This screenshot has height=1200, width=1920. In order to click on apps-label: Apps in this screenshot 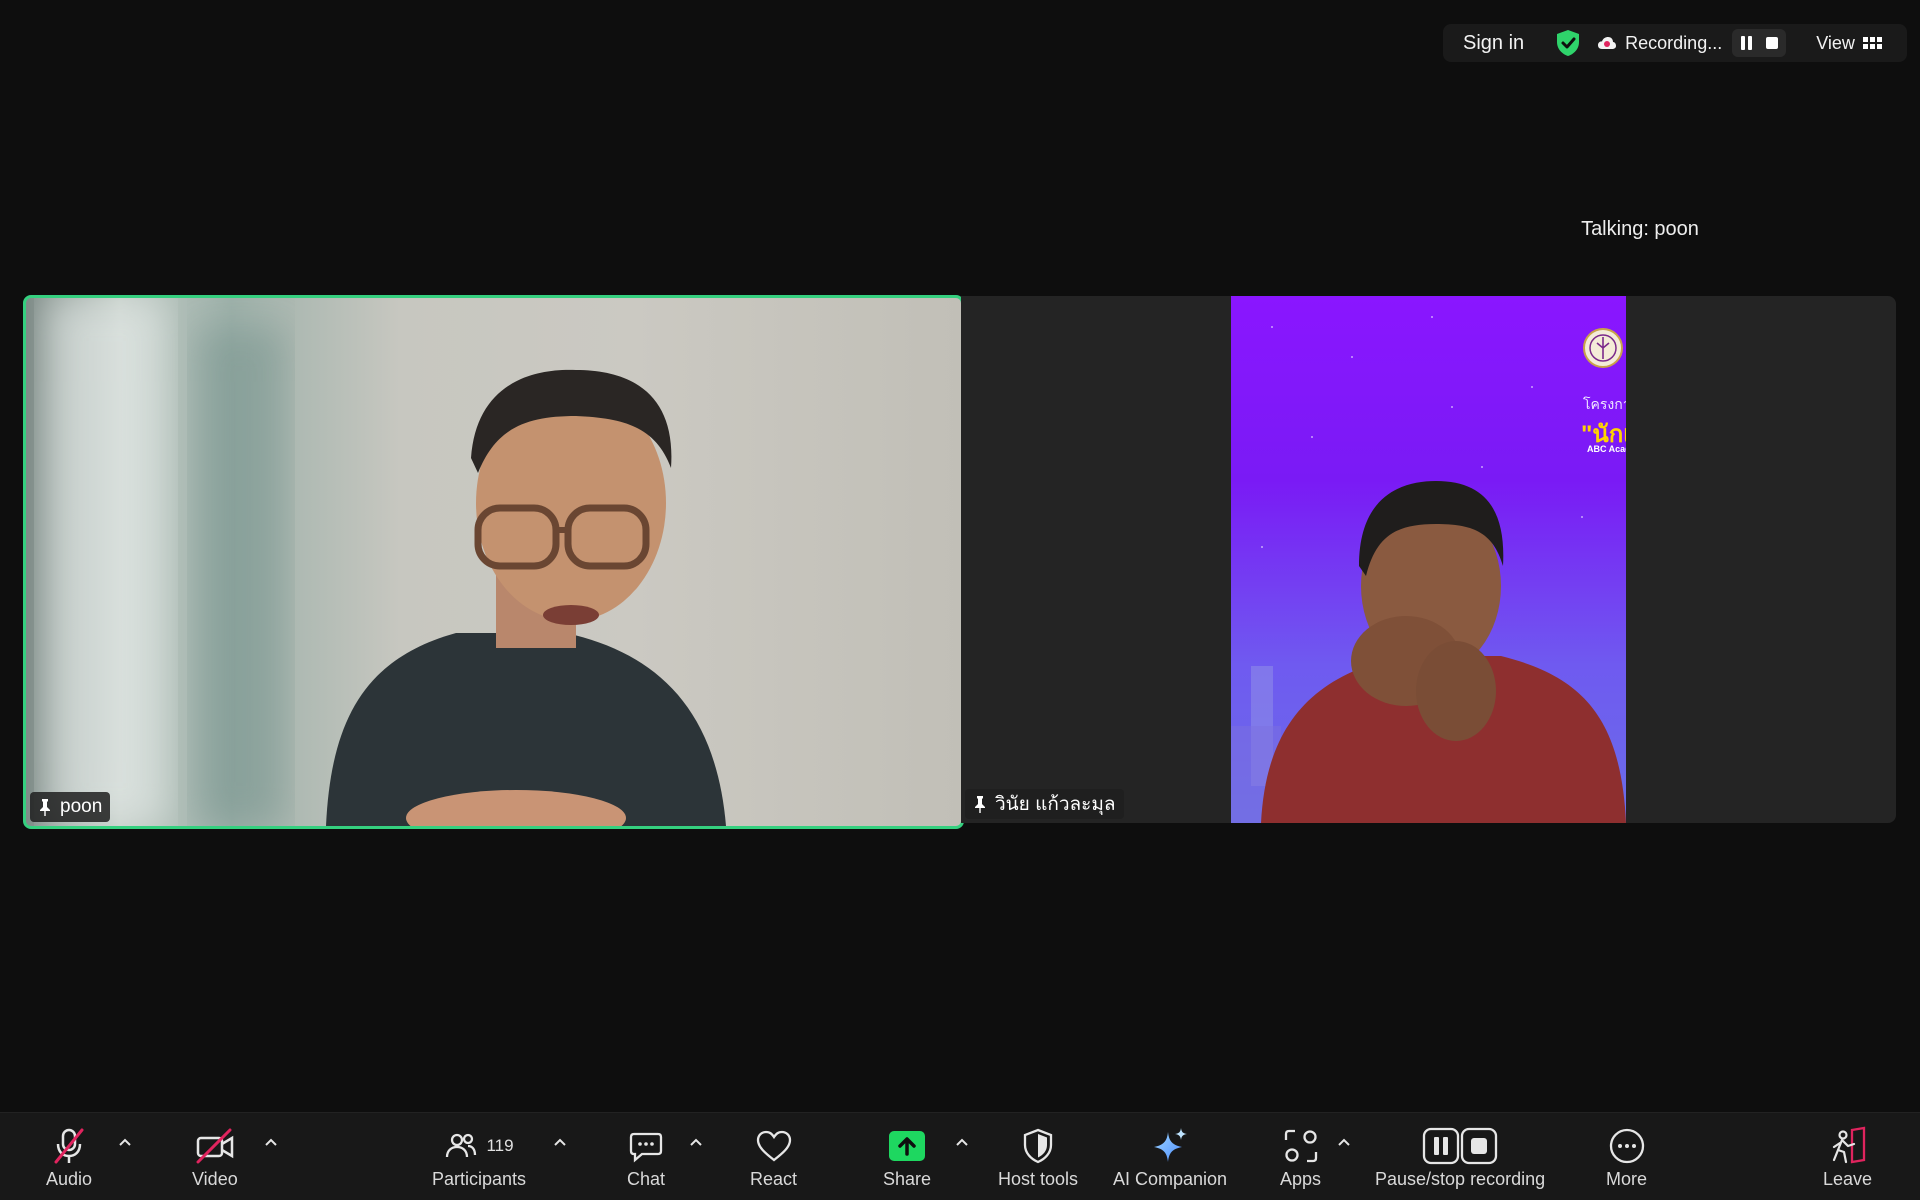, I will do `click(1301, 1179)`.